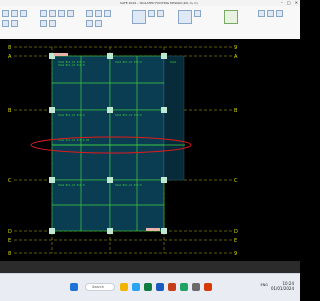 The height and width of the screenshot is (301, 320). I want to click on display-strips-icon, so click(270, 13).